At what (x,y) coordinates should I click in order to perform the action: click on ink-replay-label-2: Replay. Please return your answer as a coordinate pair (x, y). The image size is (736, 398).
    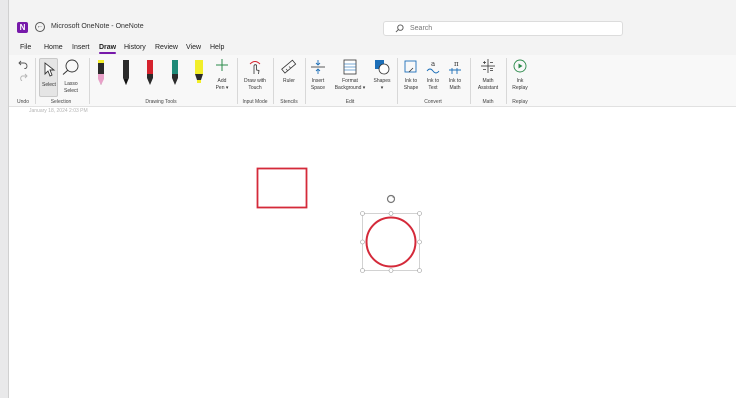
    Looking at the image, I should click on (520, 88).